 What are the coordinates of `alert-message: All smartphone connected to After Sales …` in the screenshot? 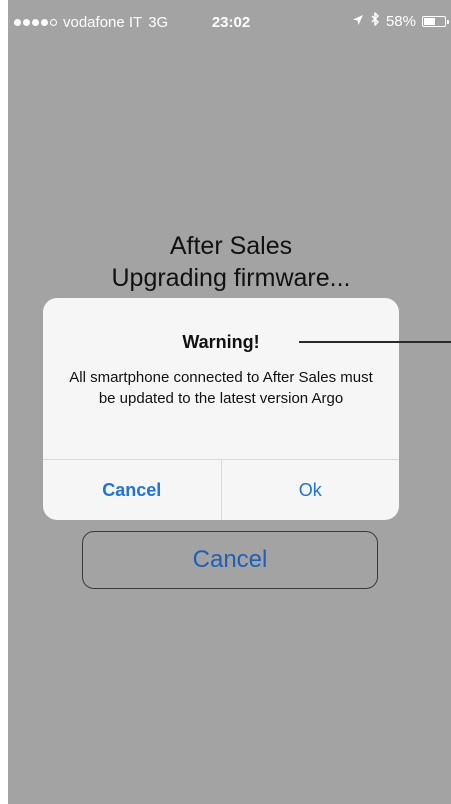 It's located at (221, 388).